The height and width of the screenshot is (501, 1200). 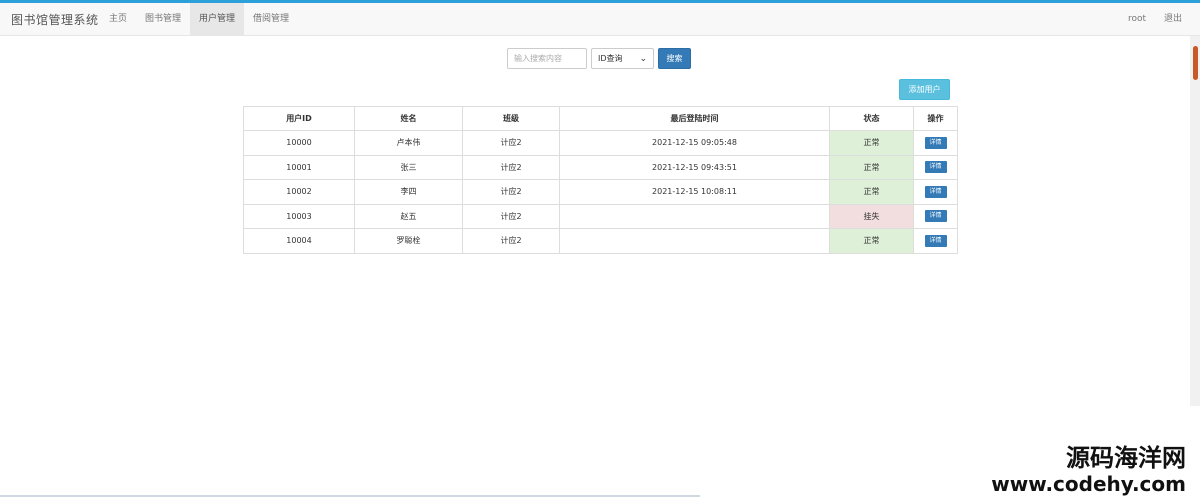 I want to click on cell-user-id: 10002, so click(x=299, y=192).